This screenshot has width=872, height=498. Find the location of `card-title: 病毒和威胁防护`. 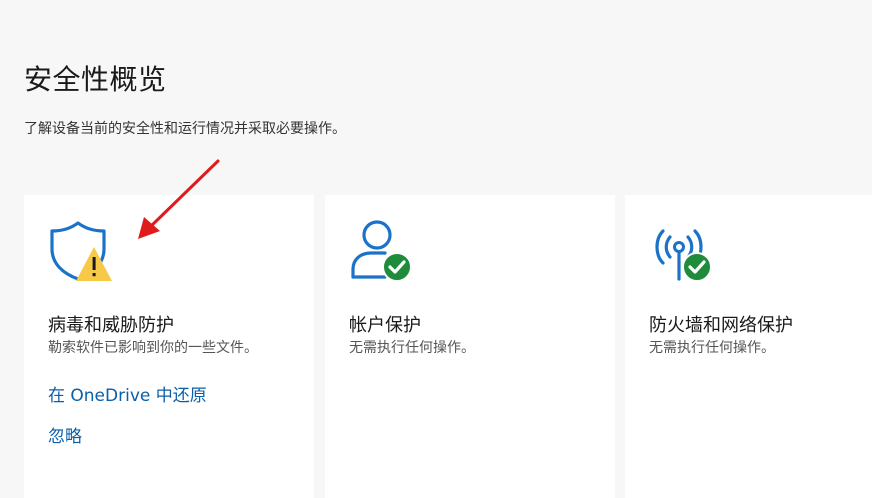

card-title: 病毒和威胁防护 is located at coordinates (111, 325).